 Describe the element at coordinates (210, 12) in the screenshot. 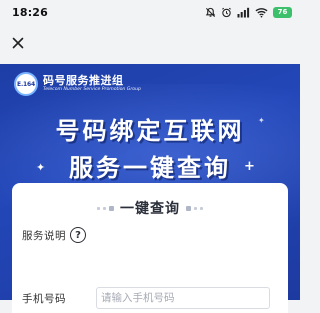

I see `mute-icon` at that location.